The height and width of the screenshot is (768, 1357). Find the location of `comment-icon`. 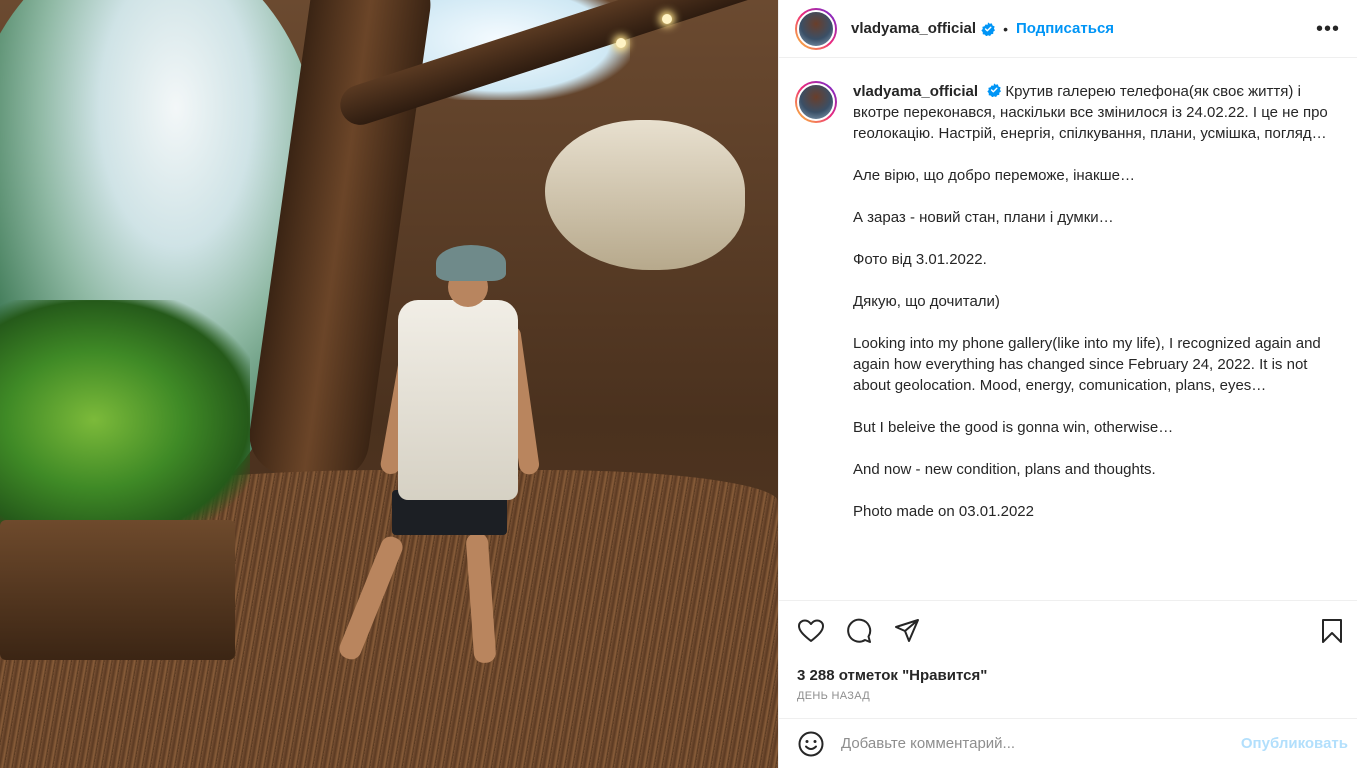

comment-icon is located at coordinates (859, 631).